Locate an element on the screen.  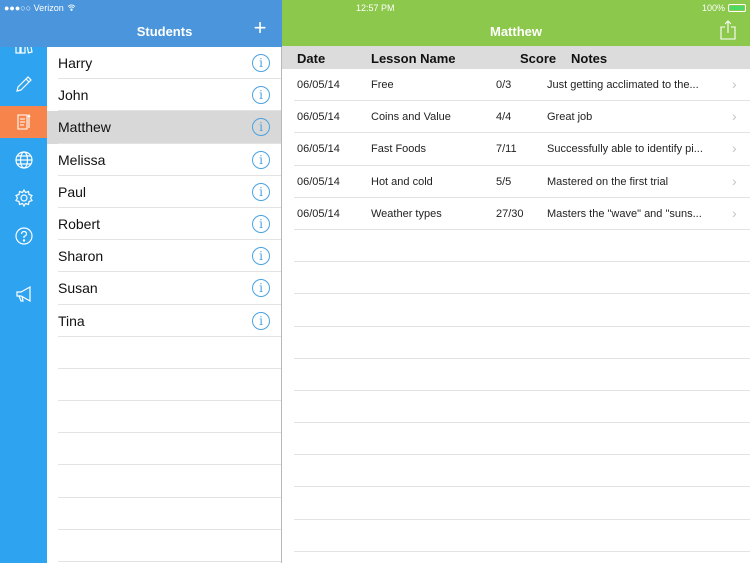
column-header: Date Lesson Name Score Notes is located at coordinates (516, 57).